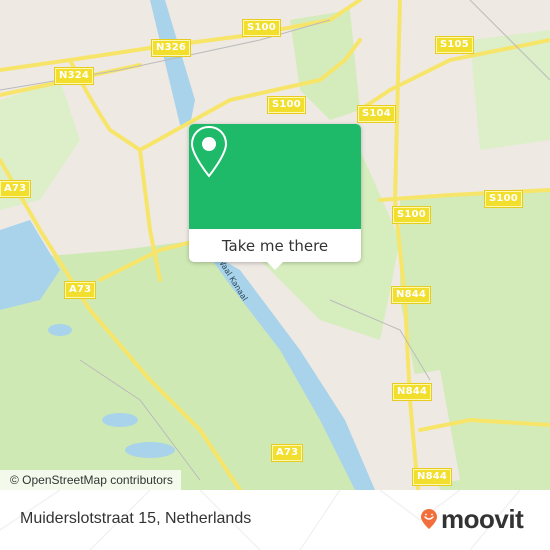 The height and width of the screenshot is (550, 550). What do you see at coordinates (136, 518) in the screenshot?
I see `address-text: Muiderslotstraat 15, Netherlands` at bounding box center [136, 518].